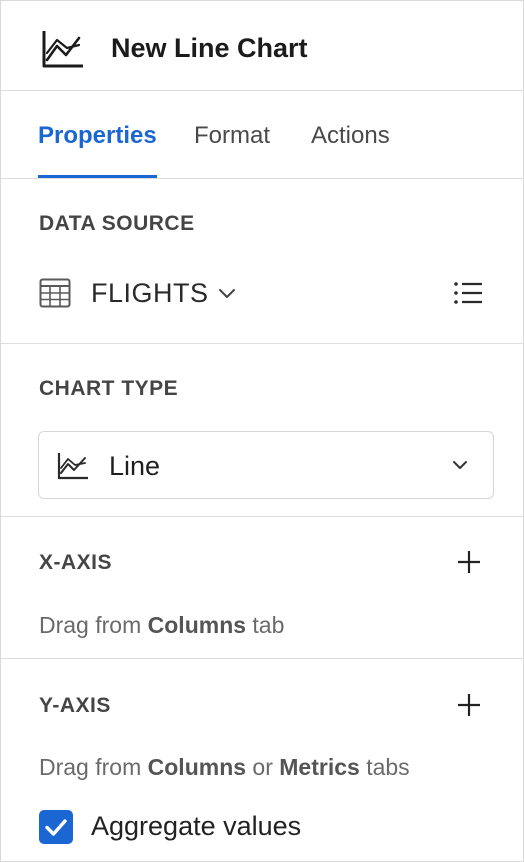 The image size is (524, 862). Describe the element at coordinates (135, 466) in the screenshot. I see `chart-type-value: Line` at that location.